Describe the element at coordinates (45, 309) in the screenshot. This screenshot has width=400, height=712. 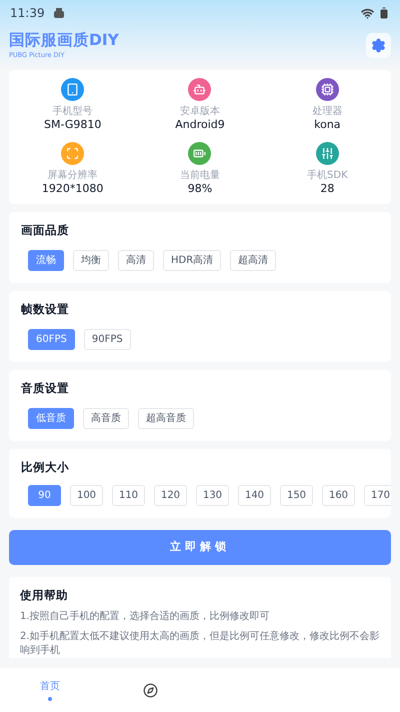
I see `section-title: 帧数设置` at that location.